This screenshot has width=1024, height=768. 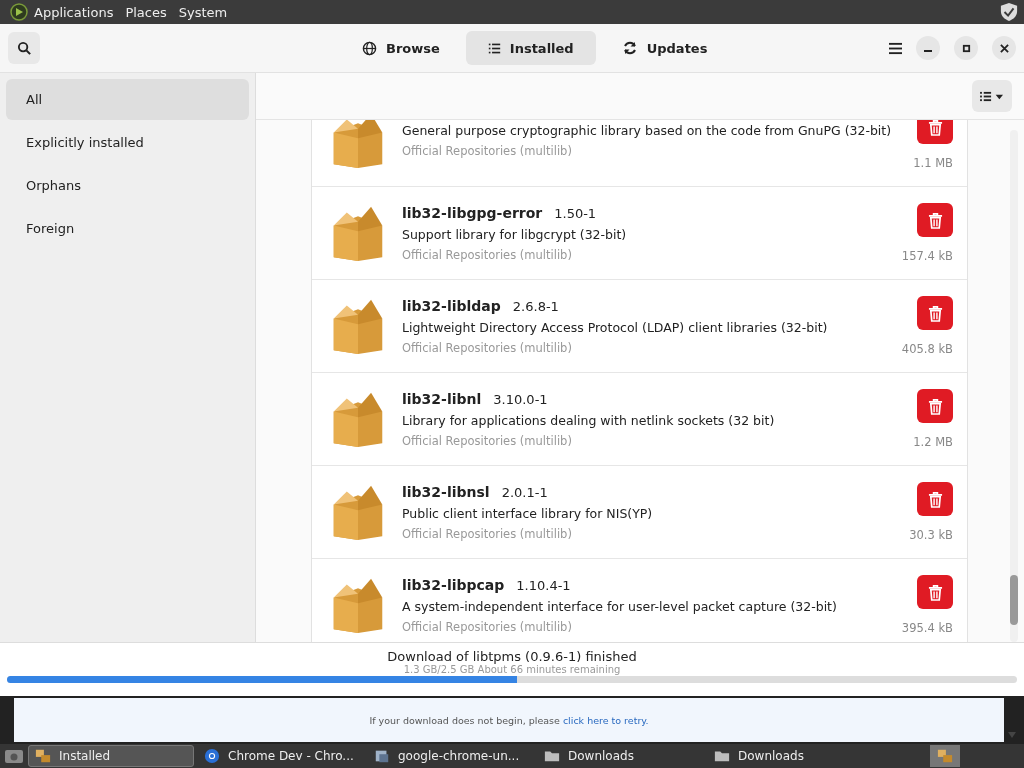 I want to click on package-size: 157.4 kB, so click(x=927, y=256).